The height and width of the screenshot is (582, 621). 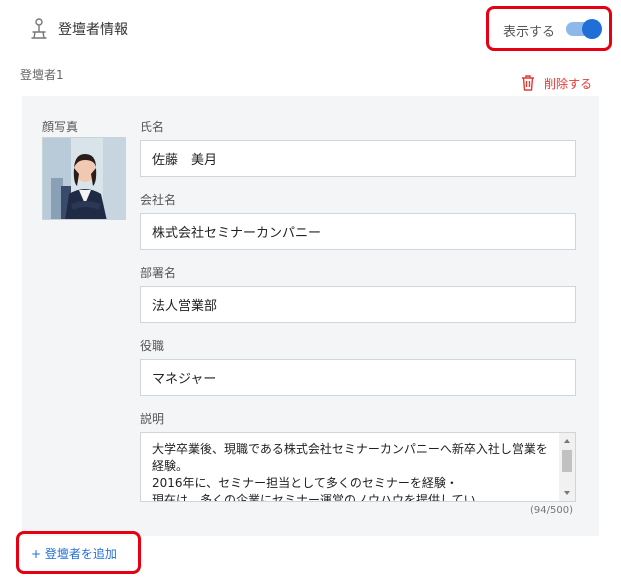 I want to click on display-toggle-label: 表示する, so click(x=529, y=32).